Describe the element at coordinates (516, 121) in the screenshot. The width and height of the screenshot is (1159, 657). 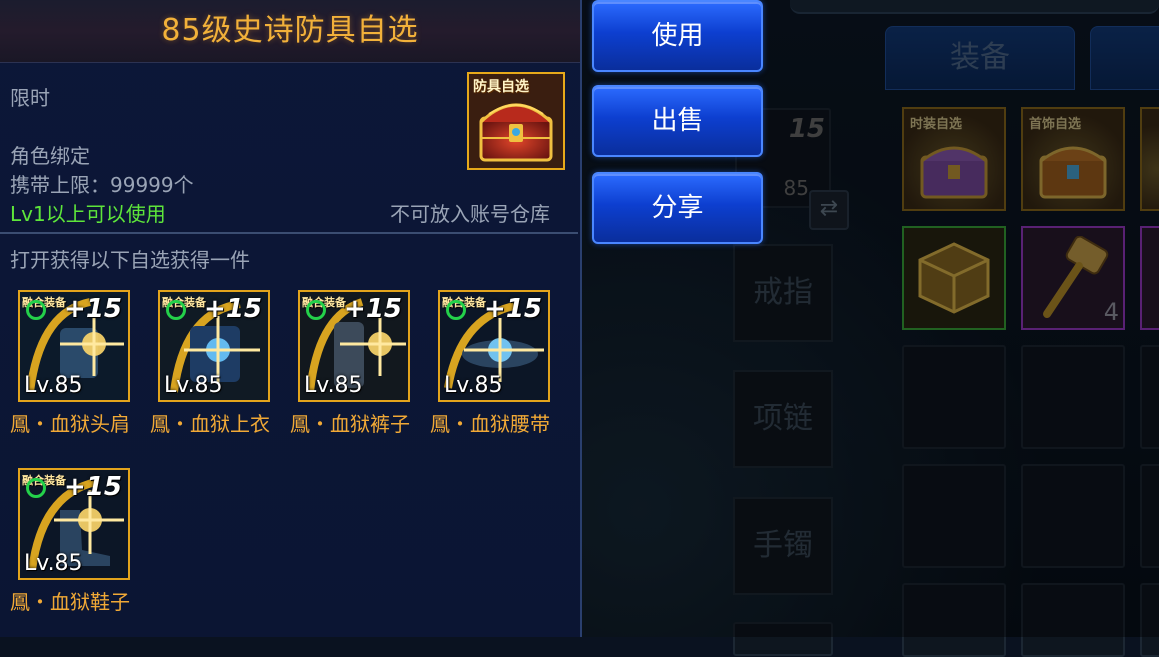
I see `armor-select-box-icon: 防具自选` at that location.